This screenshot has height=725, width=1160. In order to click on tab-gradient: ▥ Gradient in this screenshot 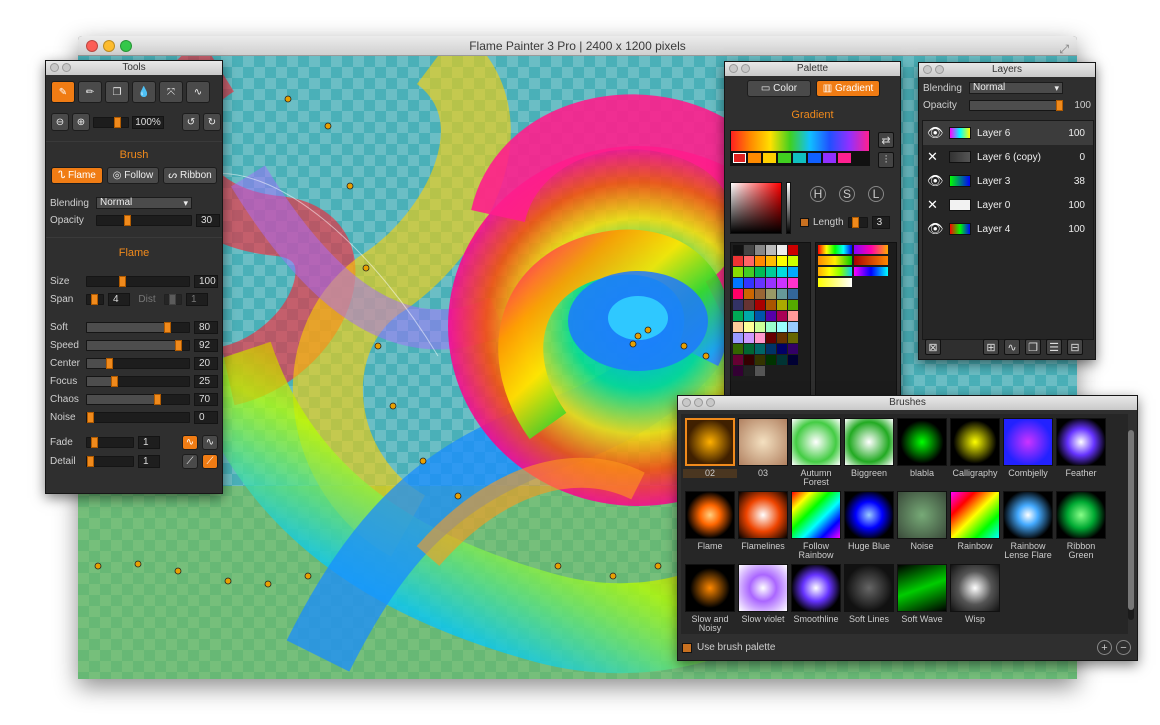, I will do `click(848, 88)`.